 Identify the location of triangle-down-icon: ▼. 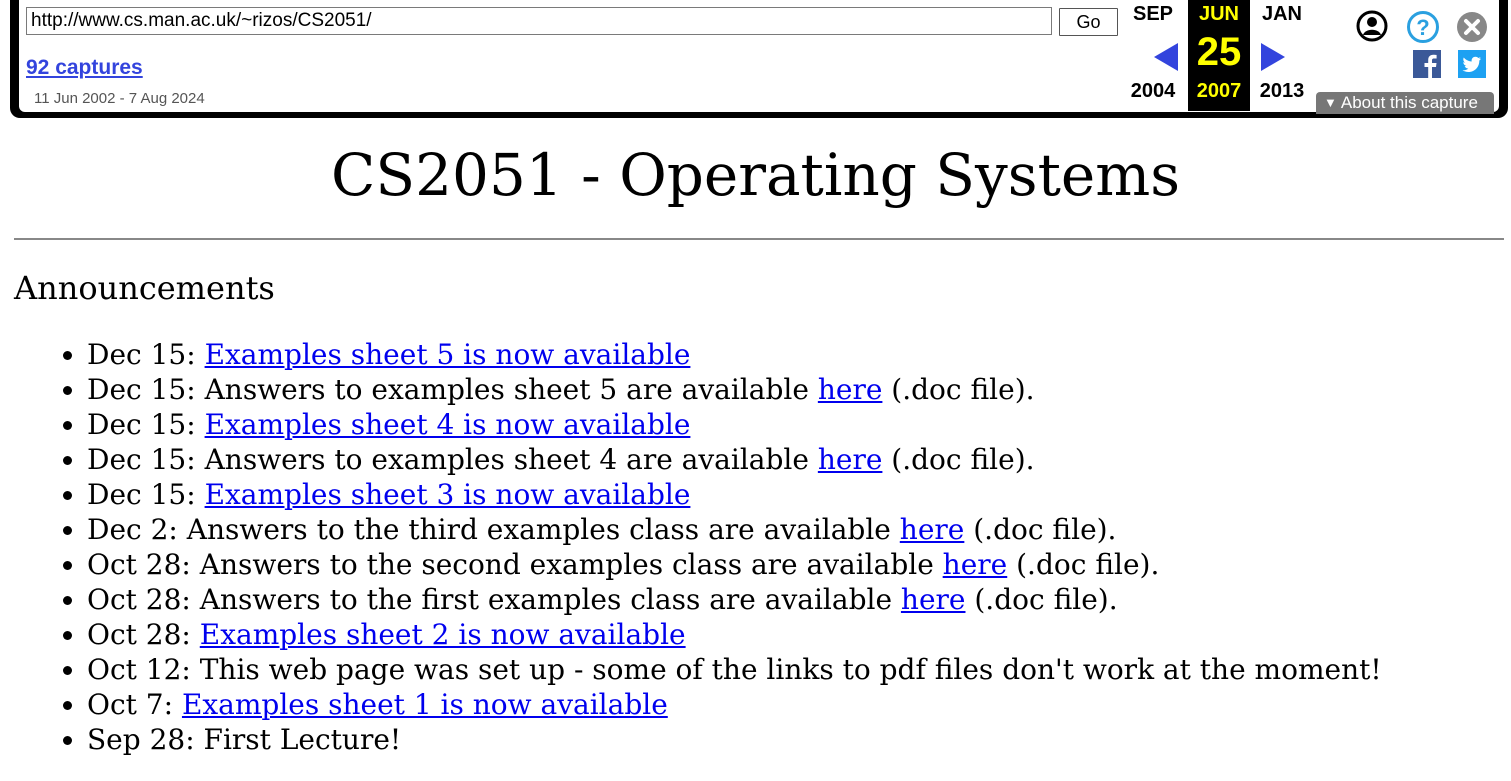
(1330, 102).